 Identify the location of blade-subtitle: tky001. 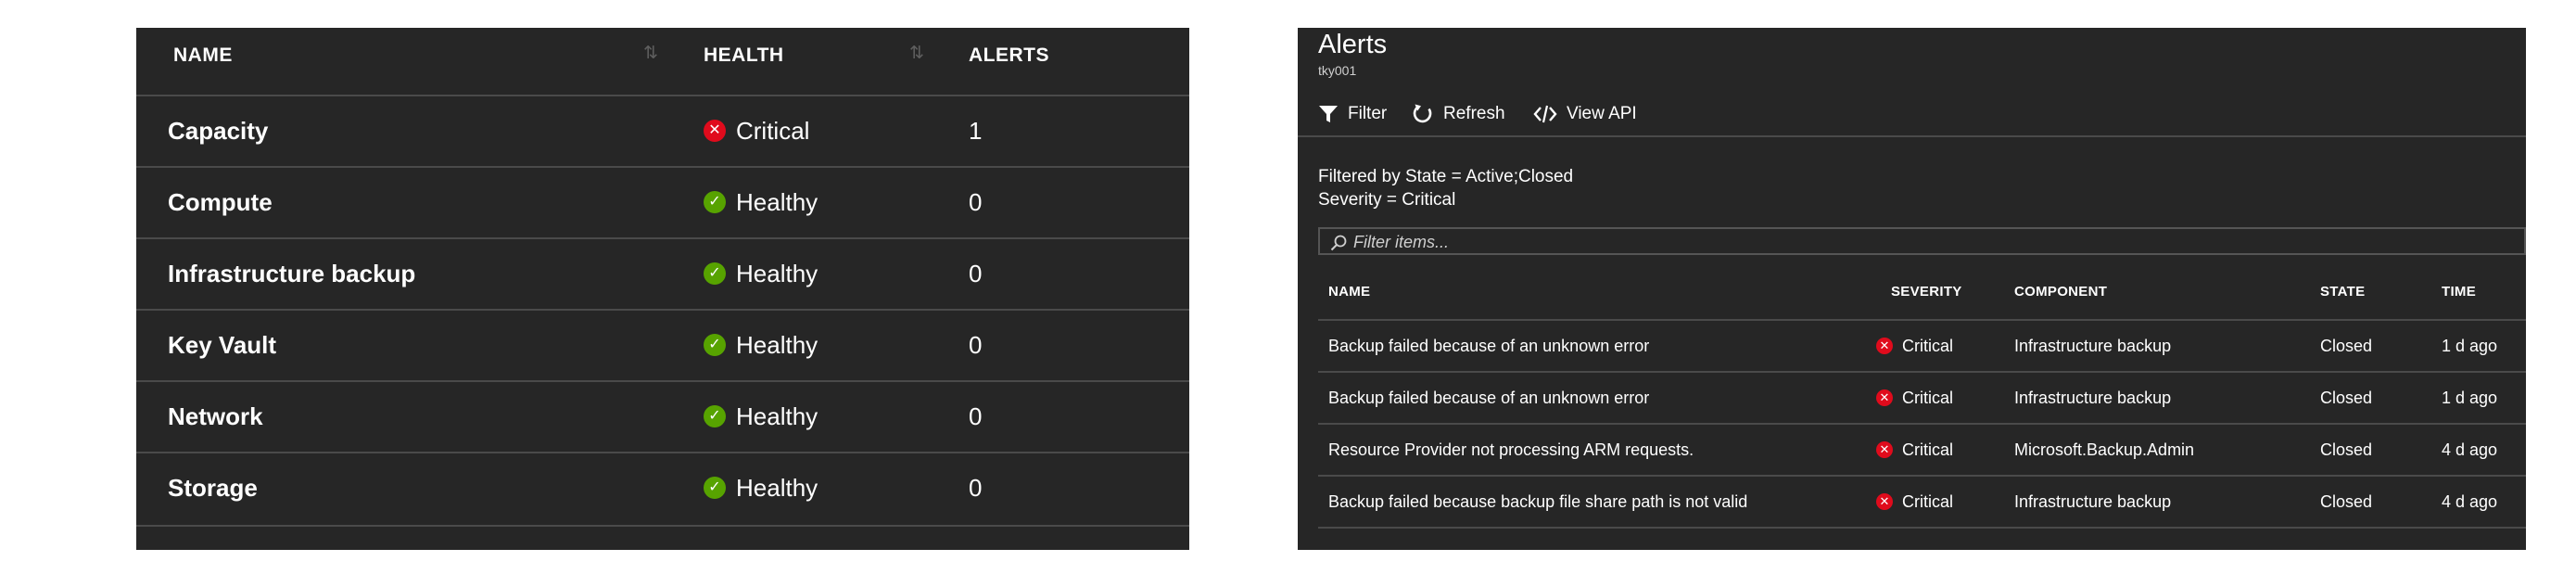
(1337, 70).